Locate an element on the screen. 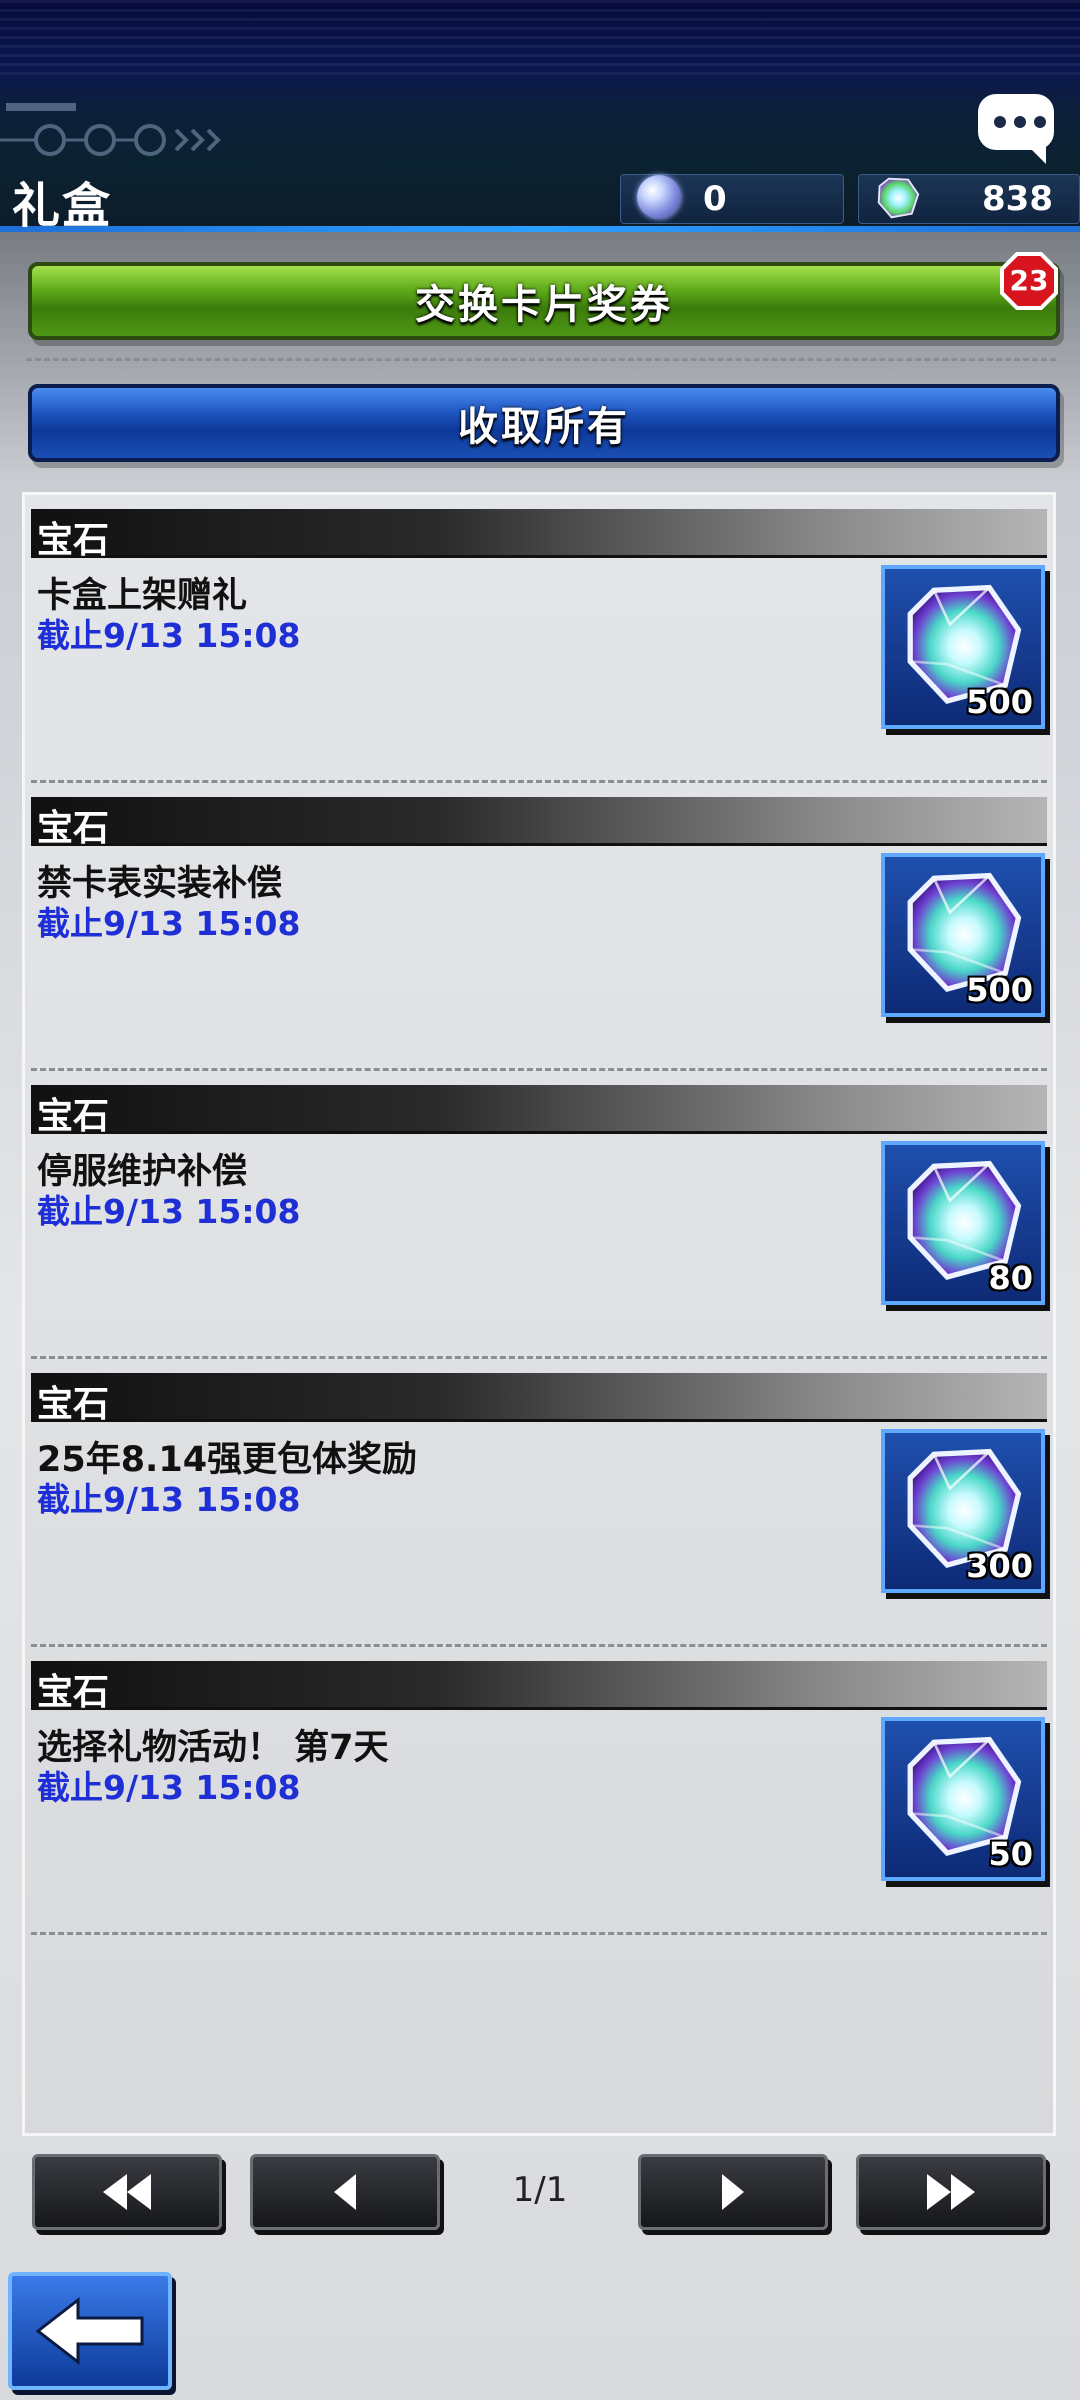 This screenshot has height=2400, width=1080. last-page-button is located at coordinates (951, 2192).